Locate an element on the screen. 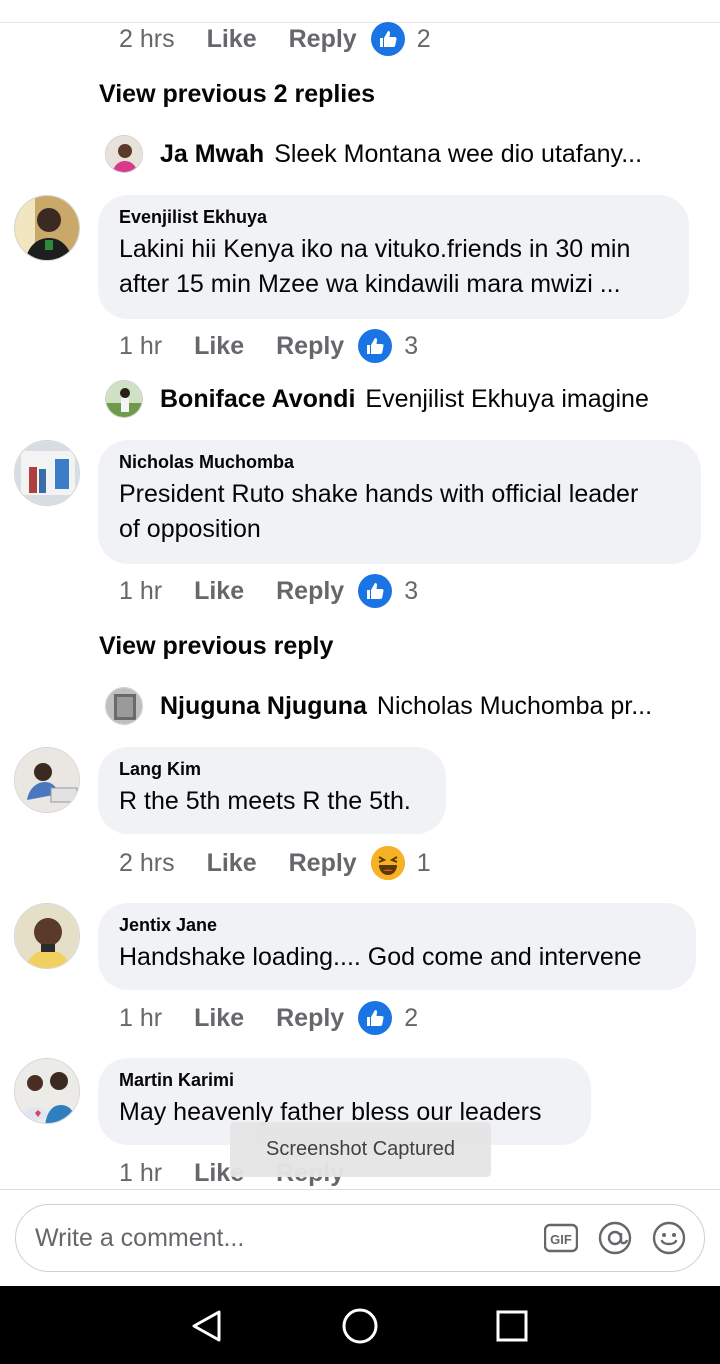 This screenshot has width=720, height=1364. haha-reaction-icon is located at coordinates (387, 863).